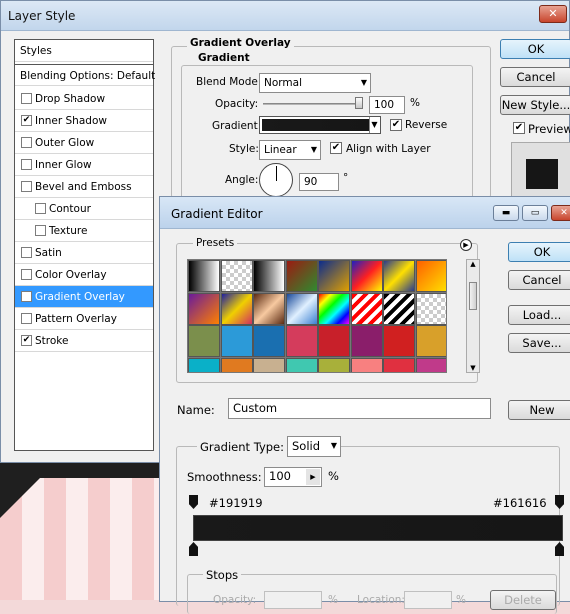 The width and height of the screenshot is (570, 614). Describe the element at coordinates (236, 503) in the screenshot. I see `left-stop-color: #191919` at that location.